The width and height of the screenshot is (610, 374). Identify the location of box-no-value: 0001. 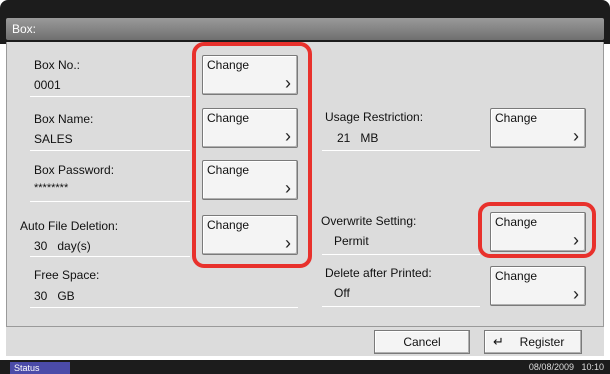
(47, 85).